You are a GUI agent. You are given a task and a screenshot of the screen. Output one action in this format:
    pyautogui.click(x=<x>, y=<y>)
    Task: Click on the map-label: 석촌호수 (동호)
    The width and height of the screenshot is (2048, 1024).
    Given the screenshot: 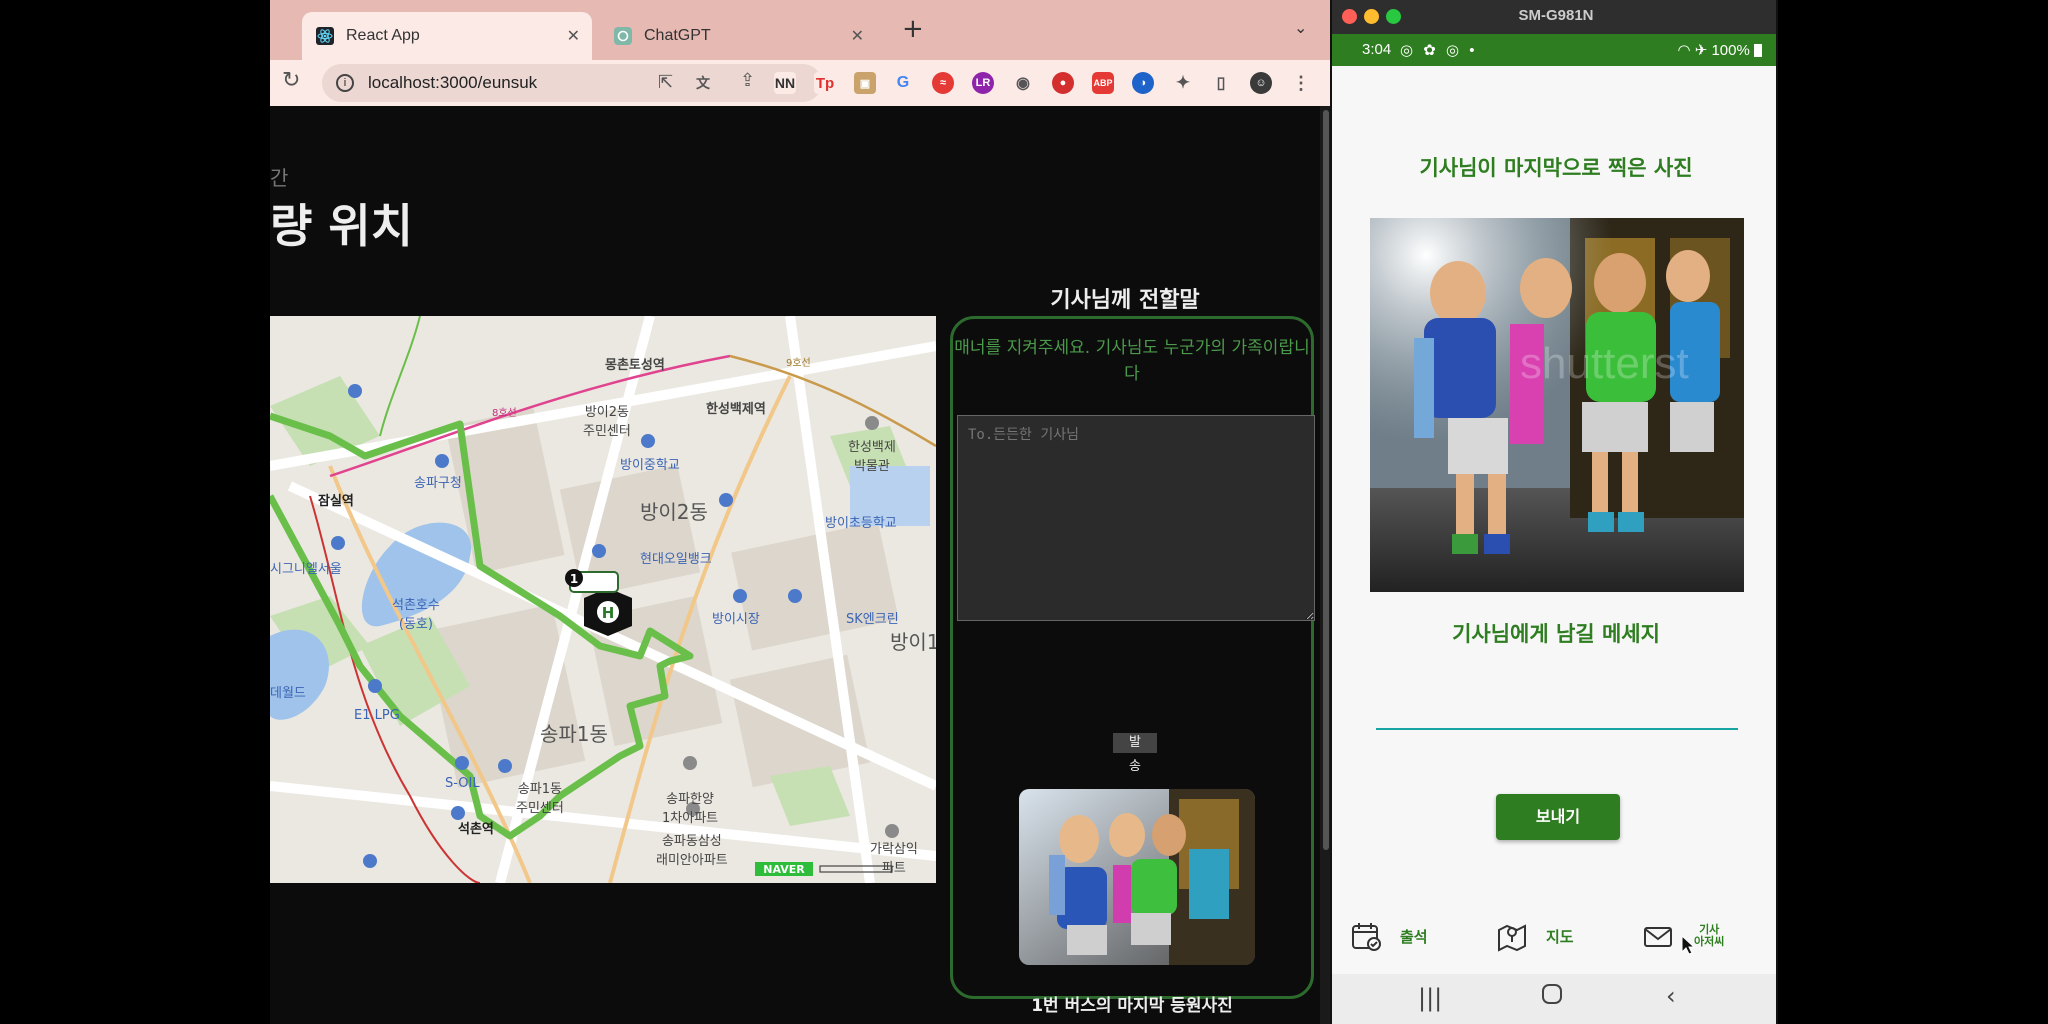 What is the action you would take?
    pyautogui.click(x=416, y=615)
    